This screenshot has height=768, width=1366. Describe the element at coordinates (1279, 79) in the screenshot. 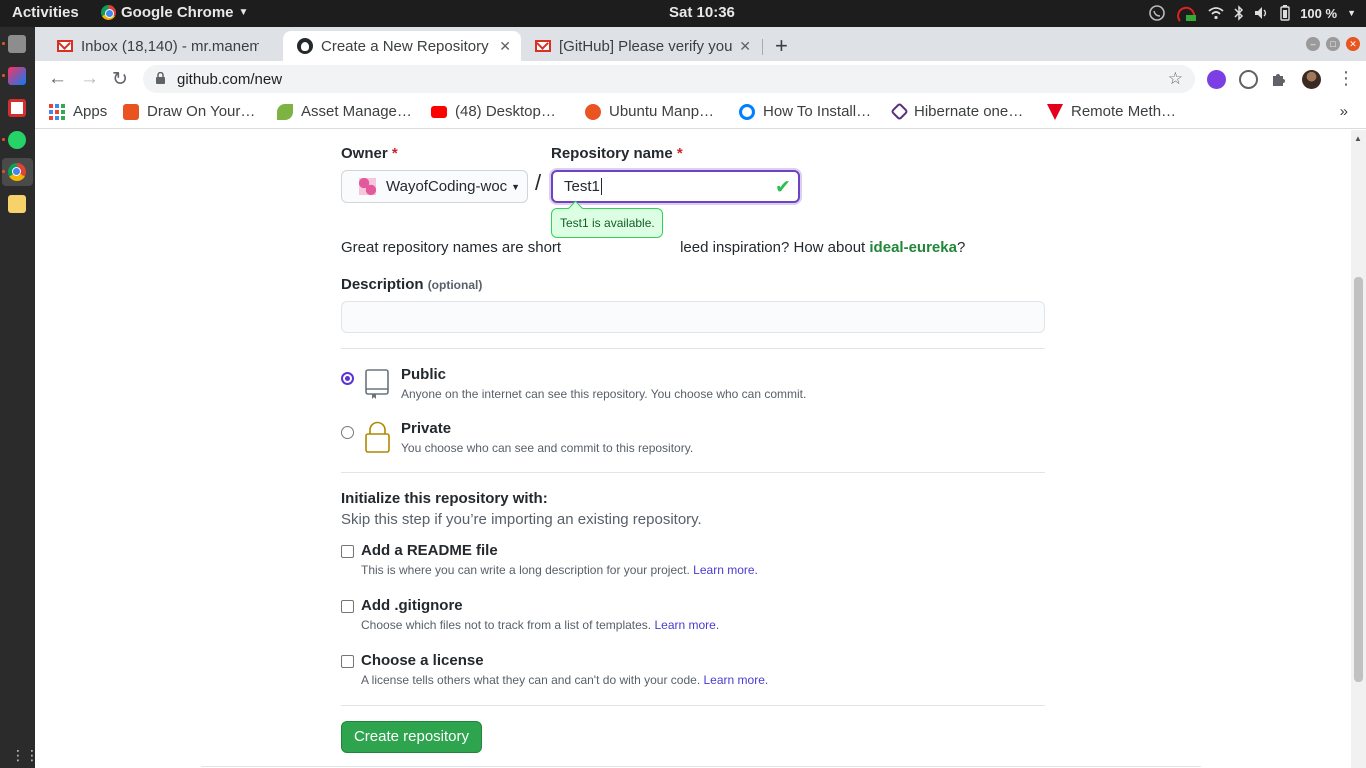

I see `extensions-puzzle-icon` at that location.